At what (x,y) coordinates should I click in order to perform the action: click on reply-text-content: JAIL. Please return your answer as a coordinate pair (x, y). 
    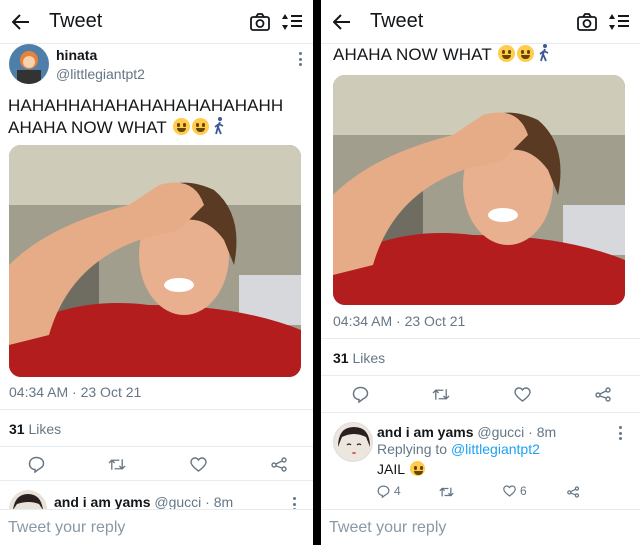
    Looking at the image, I should click on (391, 469).